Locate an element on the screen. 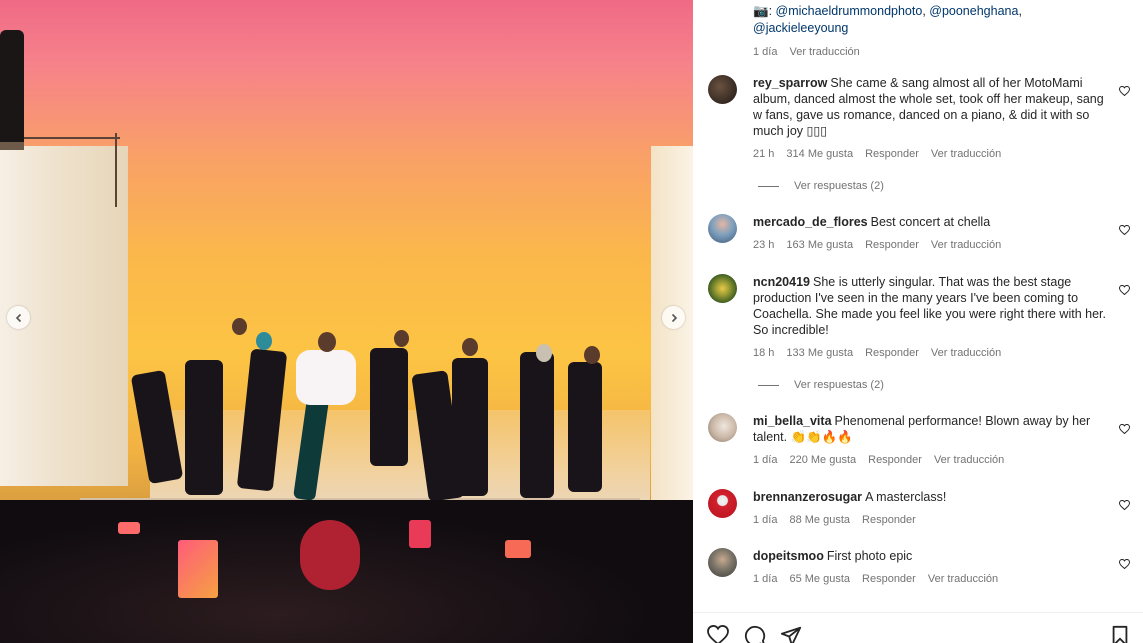 The image size is (1143, 643). comment-time: 23 h is located at coordinates (764, 245).